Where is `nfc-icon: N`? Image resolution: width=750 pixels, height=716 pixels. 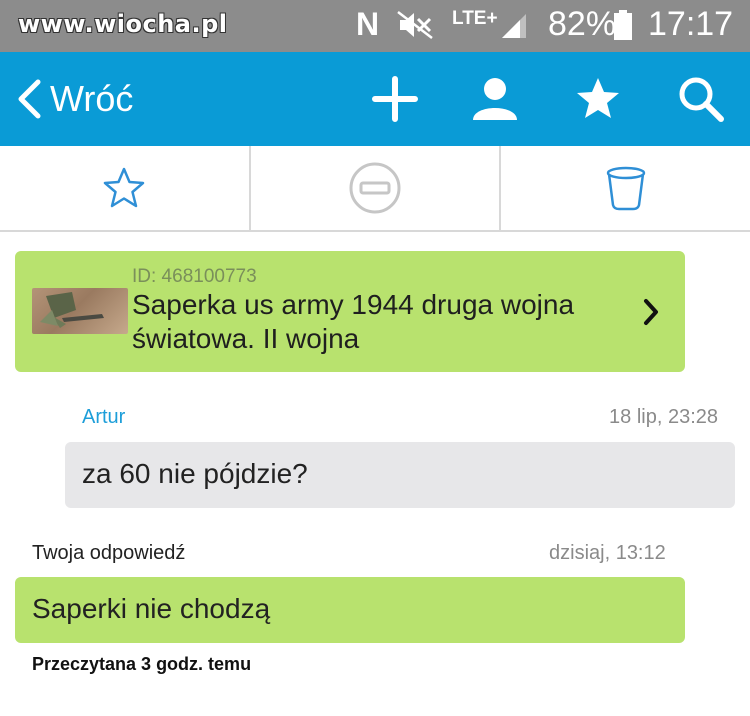 nfc-icon: N is located at coordinates (368, 24).